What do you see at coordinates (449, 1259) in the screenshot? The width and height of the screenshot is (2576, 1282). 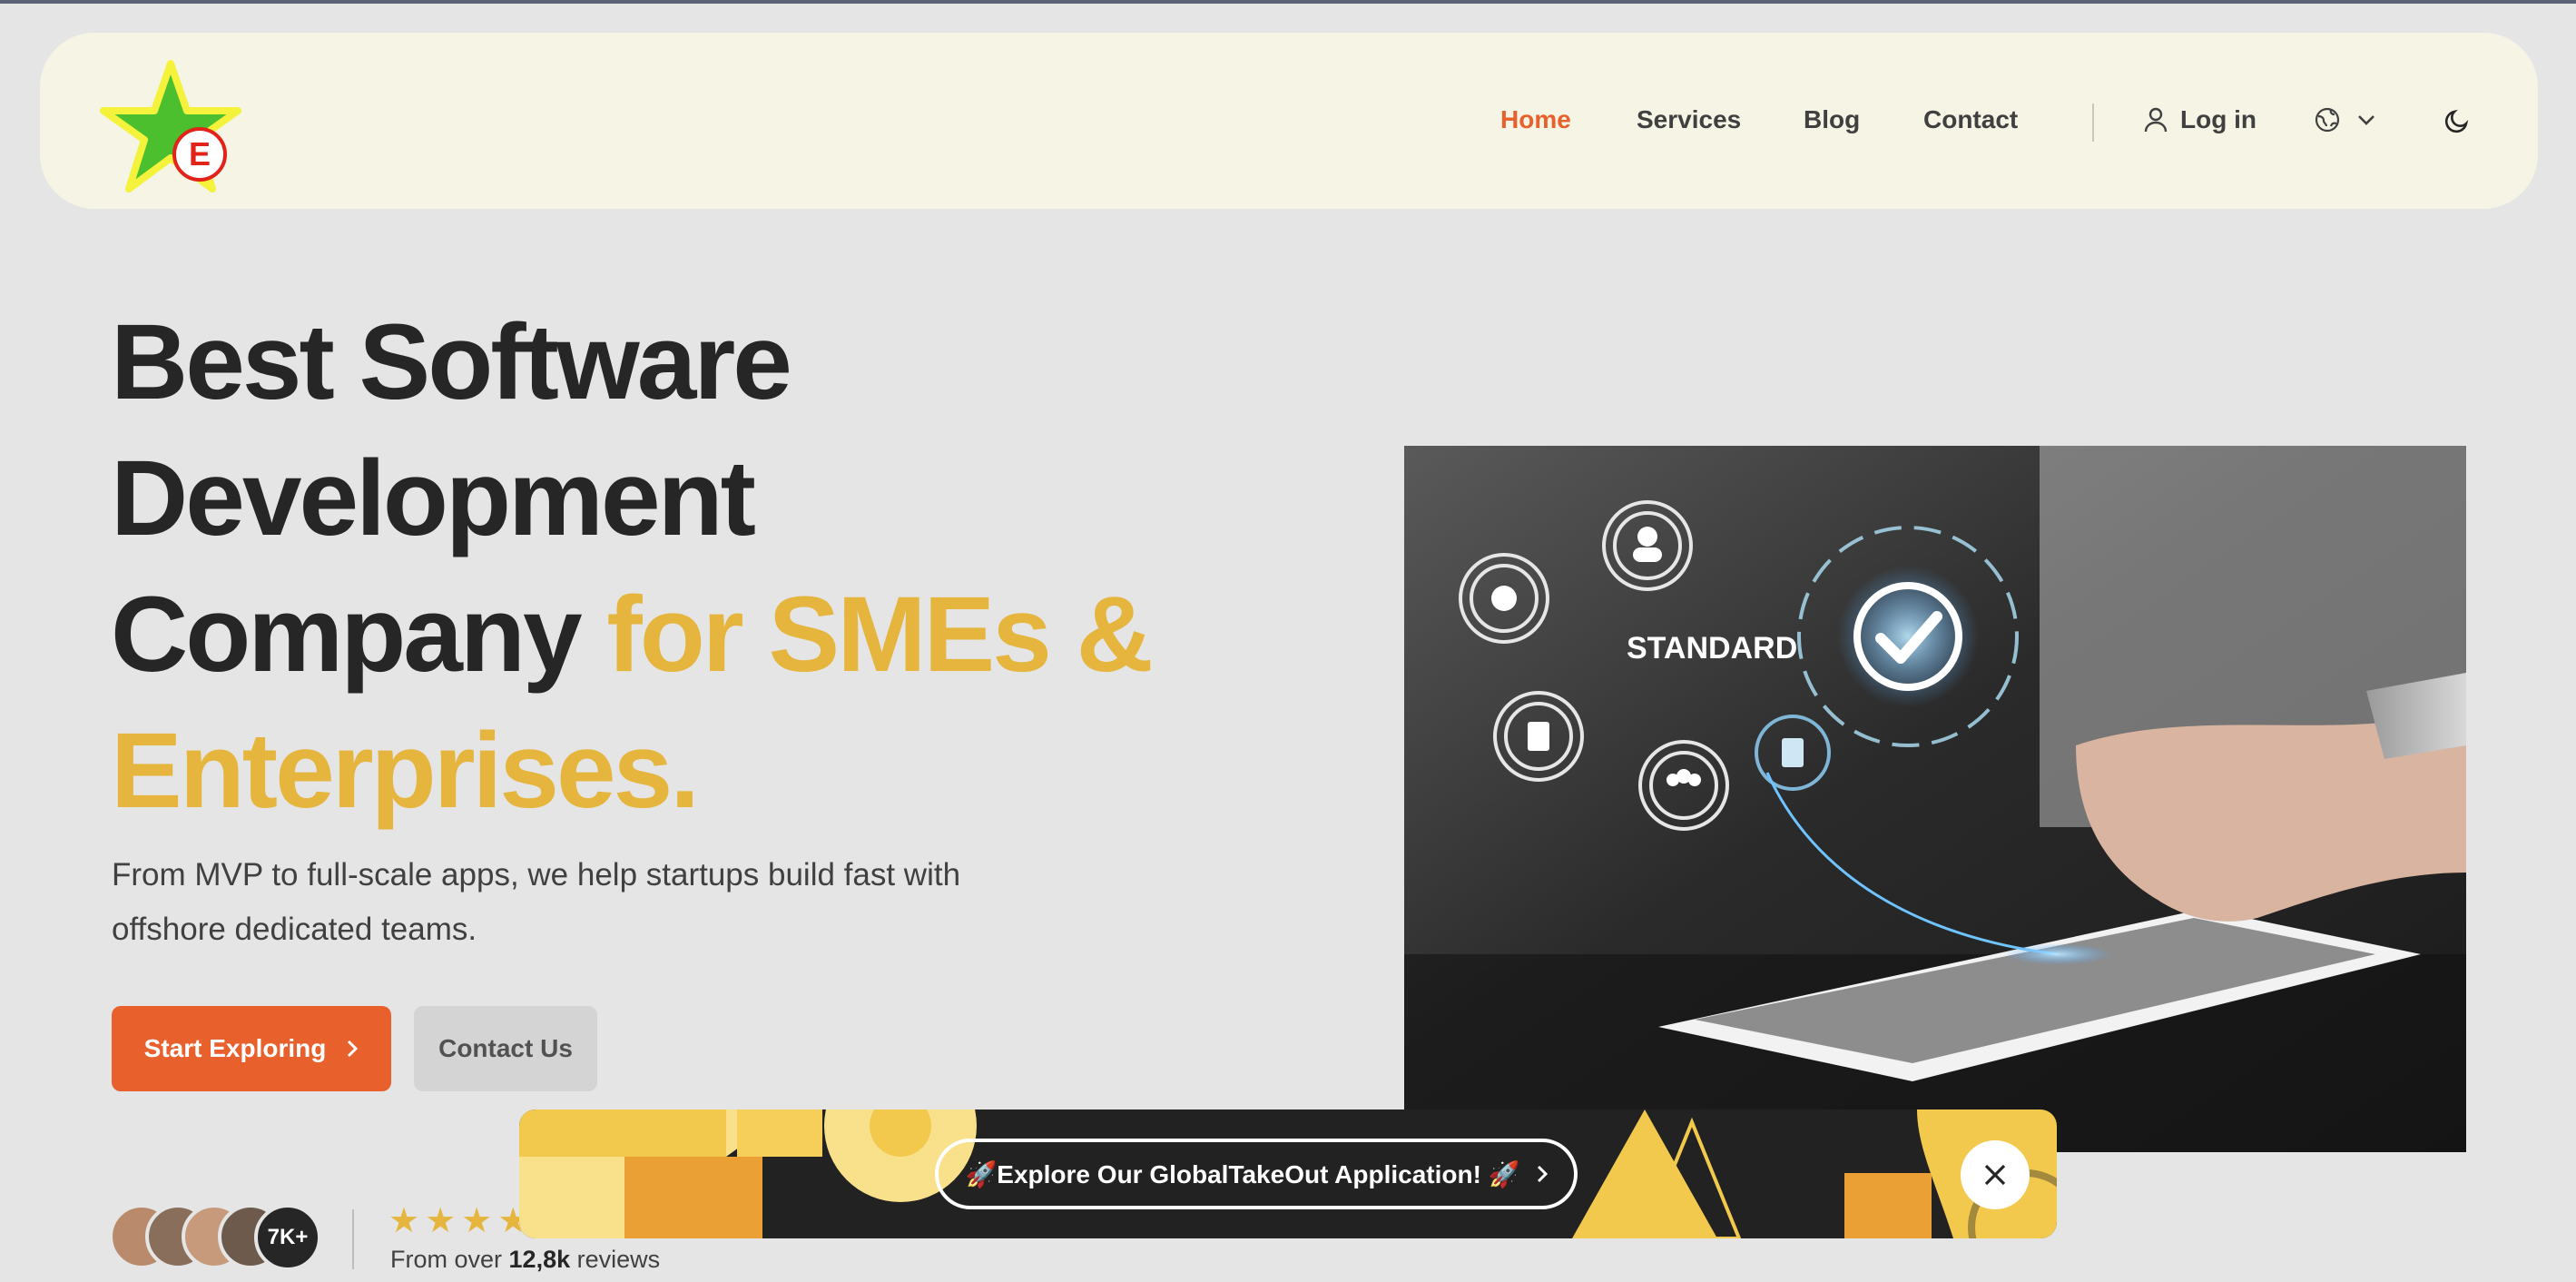 I see `reviews-prefix: From over` at bounding box center [449, 1259].